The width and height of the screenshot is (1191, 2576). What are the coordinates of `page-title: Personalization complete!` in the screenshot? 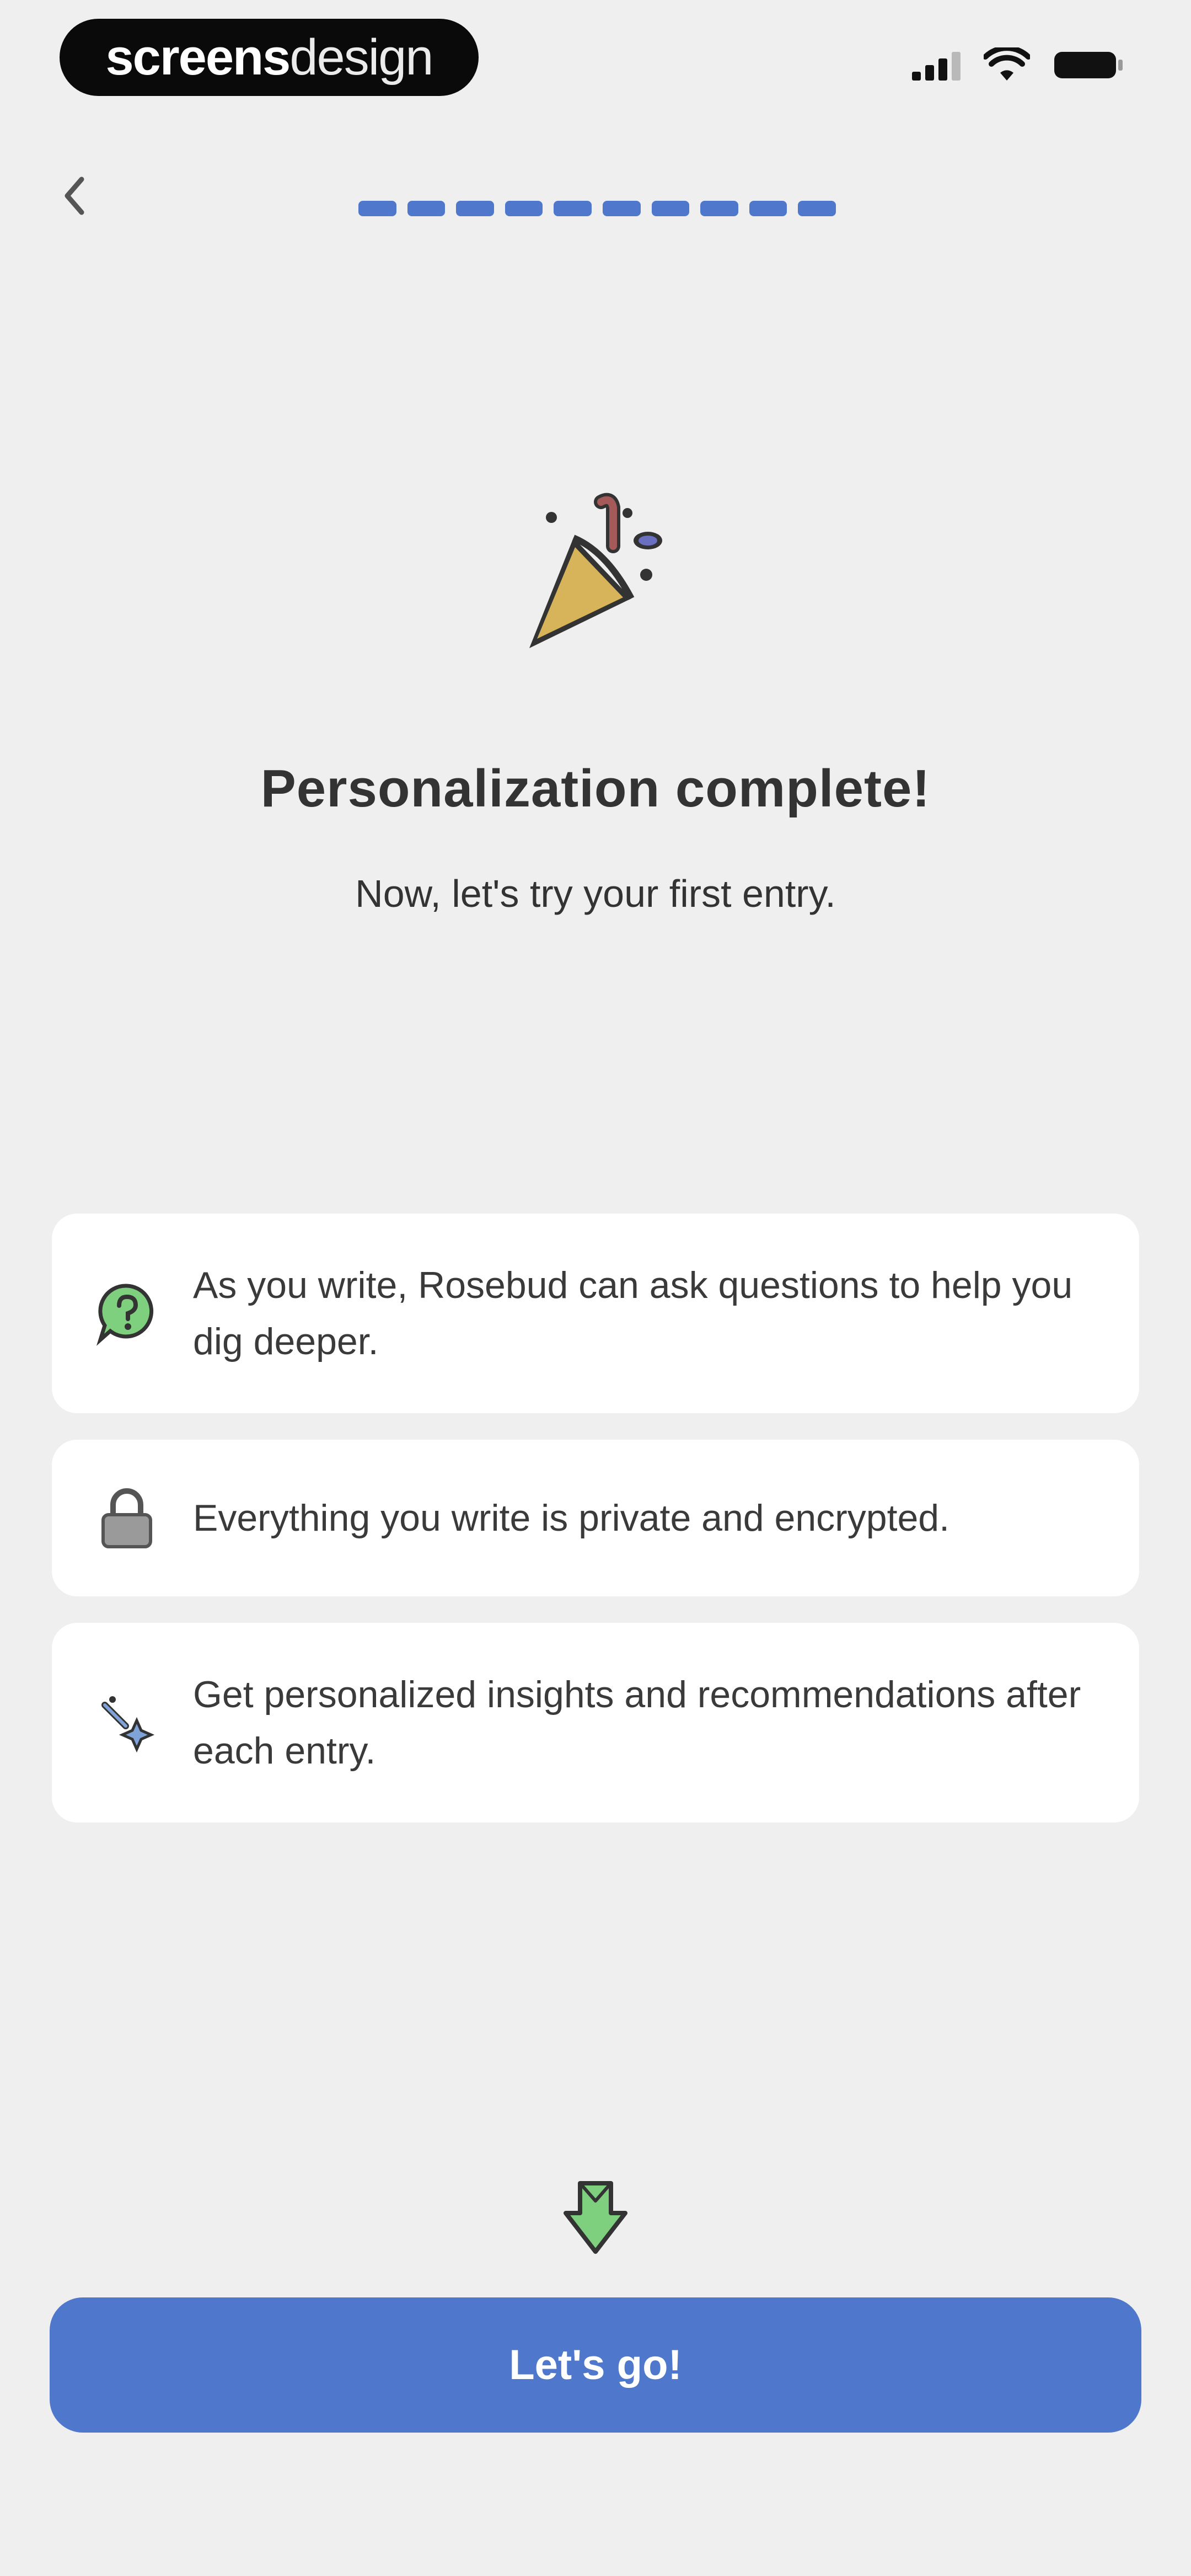 It's located at (595, 788).